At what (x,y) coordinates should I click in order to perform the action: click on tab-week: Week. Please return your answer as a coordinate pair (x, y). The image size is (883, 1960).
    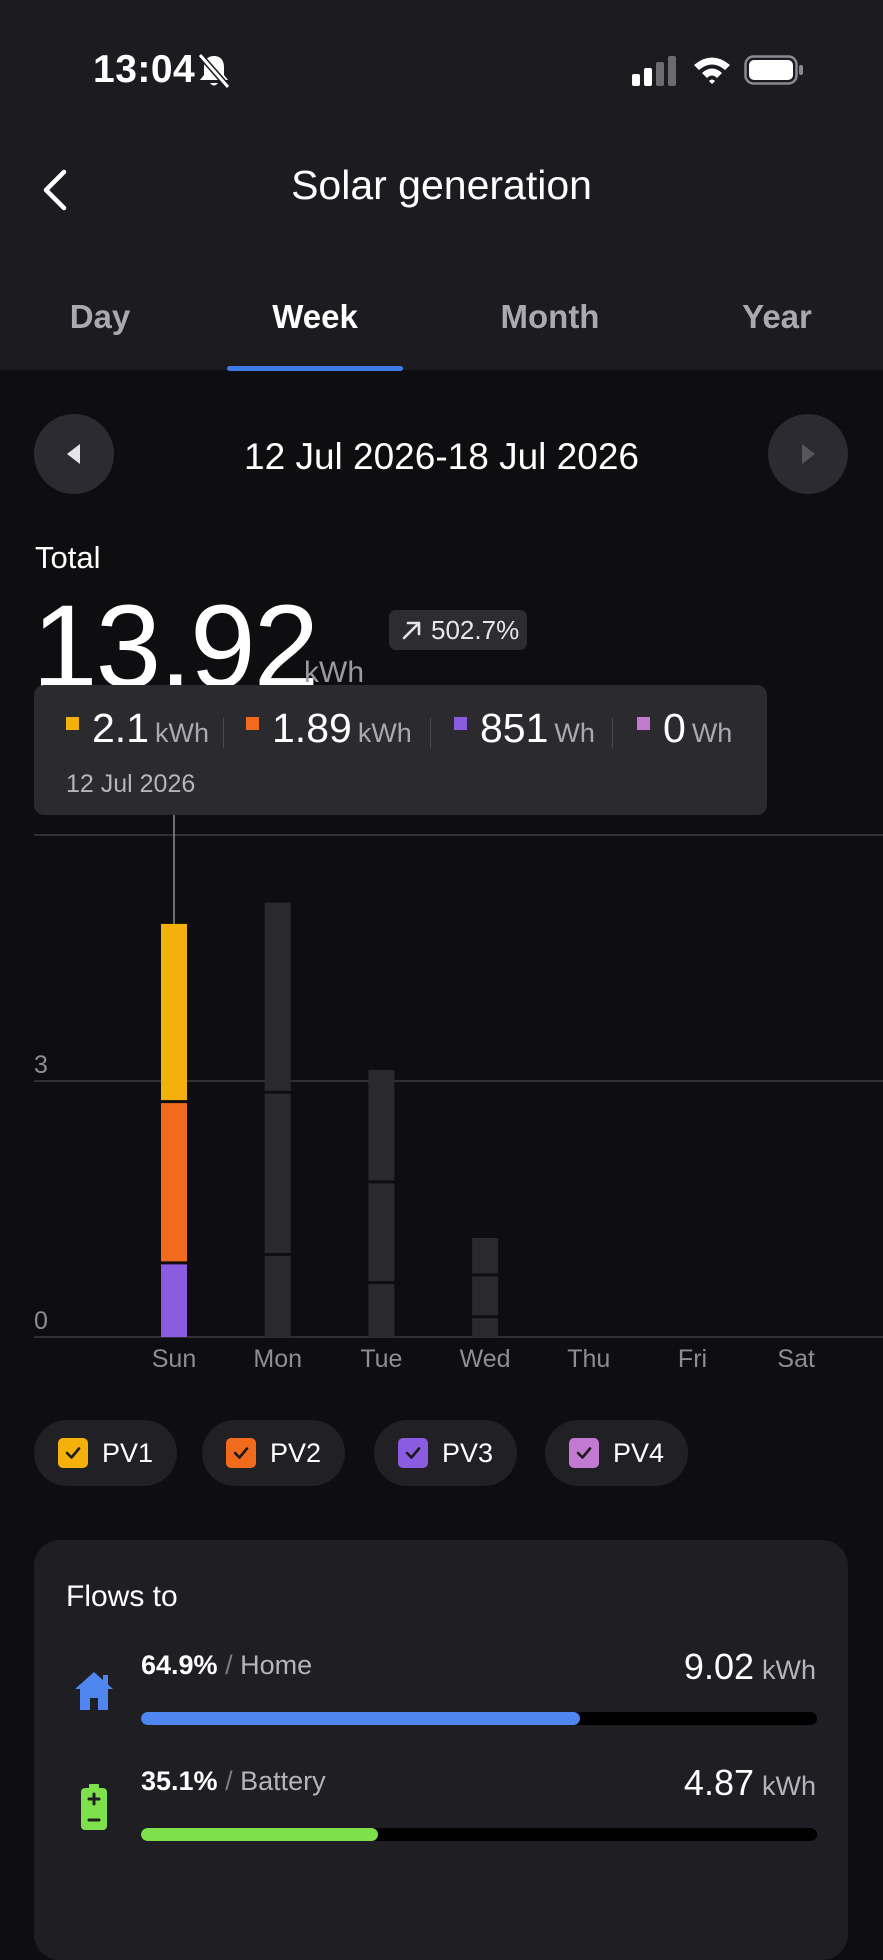
    Looking at the image, I should click on (315, 317).